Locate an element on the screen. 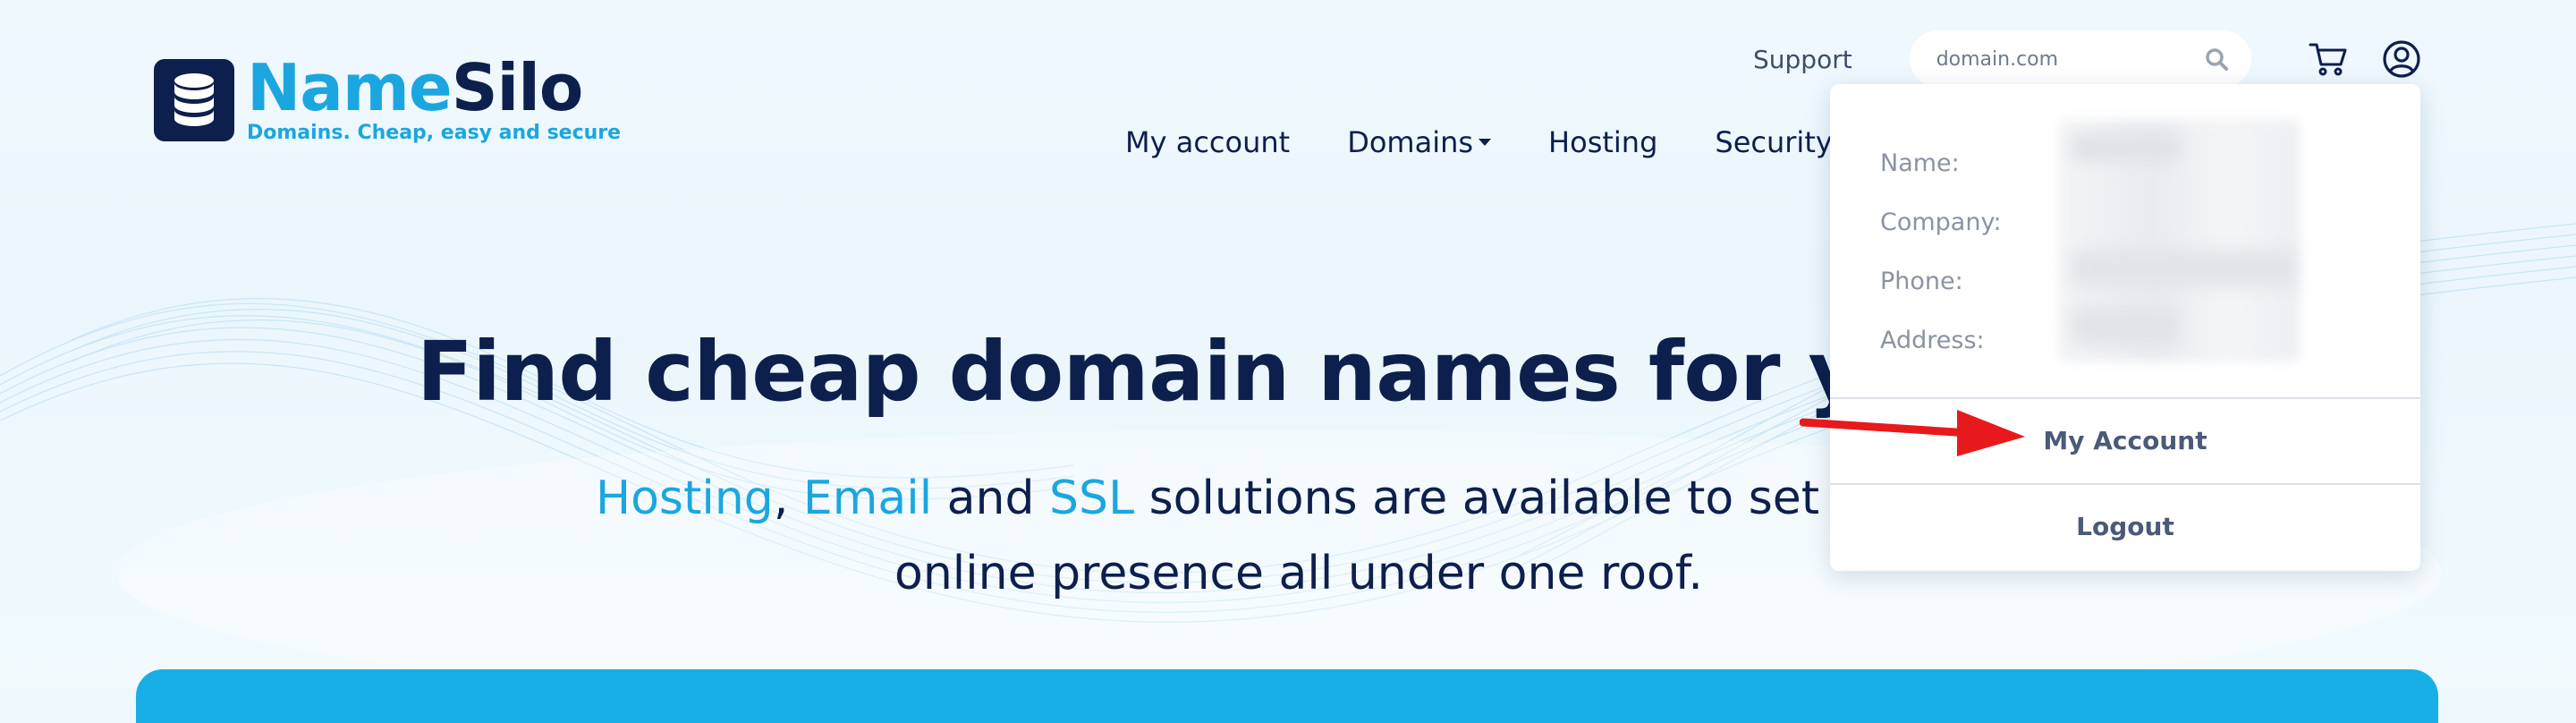  user-icon is located at coordinates (2401, 59).